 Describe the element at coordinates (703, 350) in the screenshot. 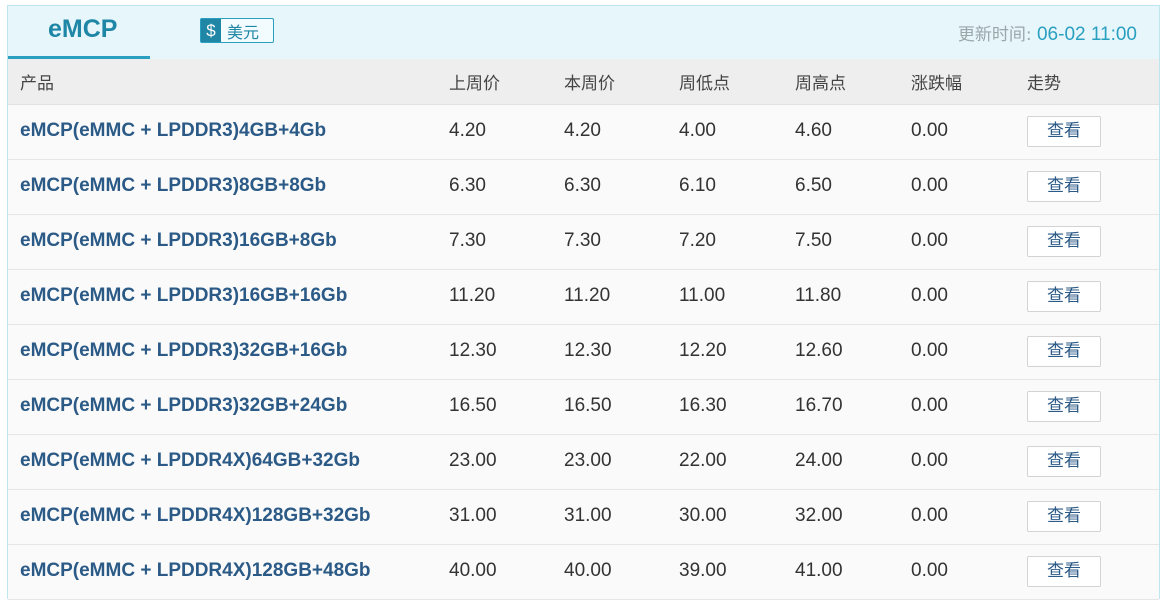

I see `week-low: 12.20` at that location.